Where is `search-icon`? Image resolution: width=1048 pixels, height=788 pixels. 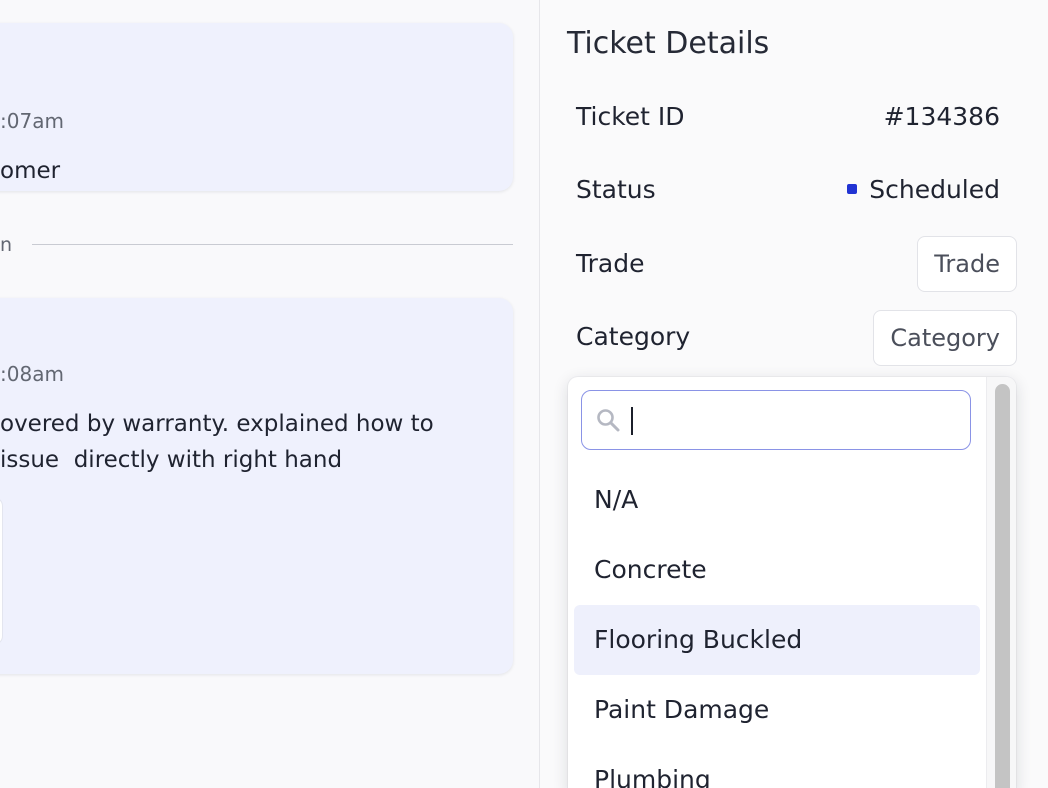
search-icon is located at coordinates (608, 420).